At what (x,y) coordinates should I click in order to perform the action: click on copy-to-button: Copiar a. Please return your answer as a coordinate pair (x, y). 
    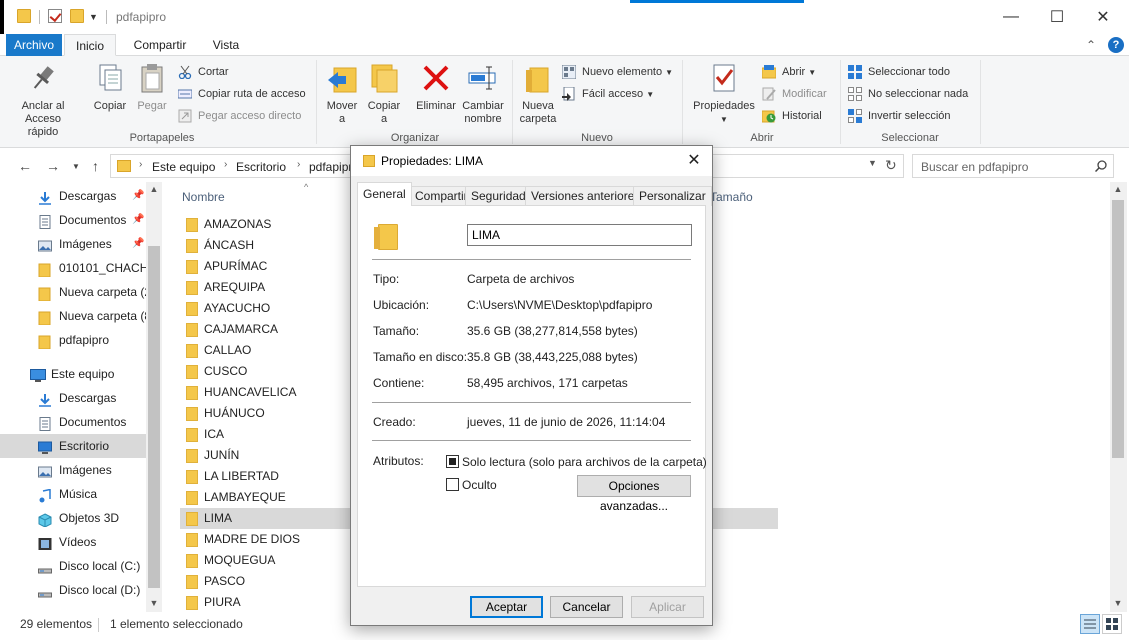
    Looking at the image, I should click on (384, 94).